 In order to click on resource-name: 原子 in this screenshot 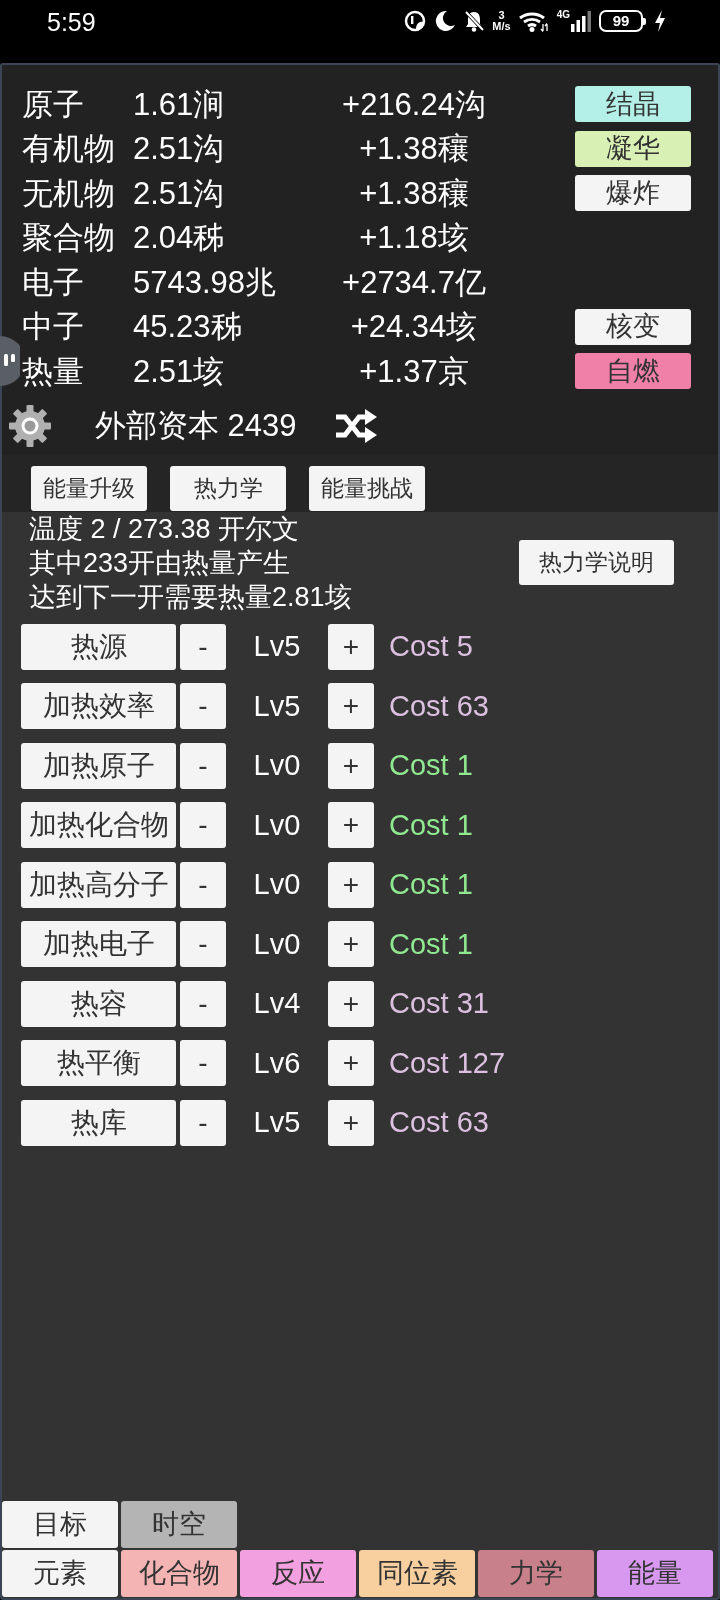, I will do `click(53, 104)`.